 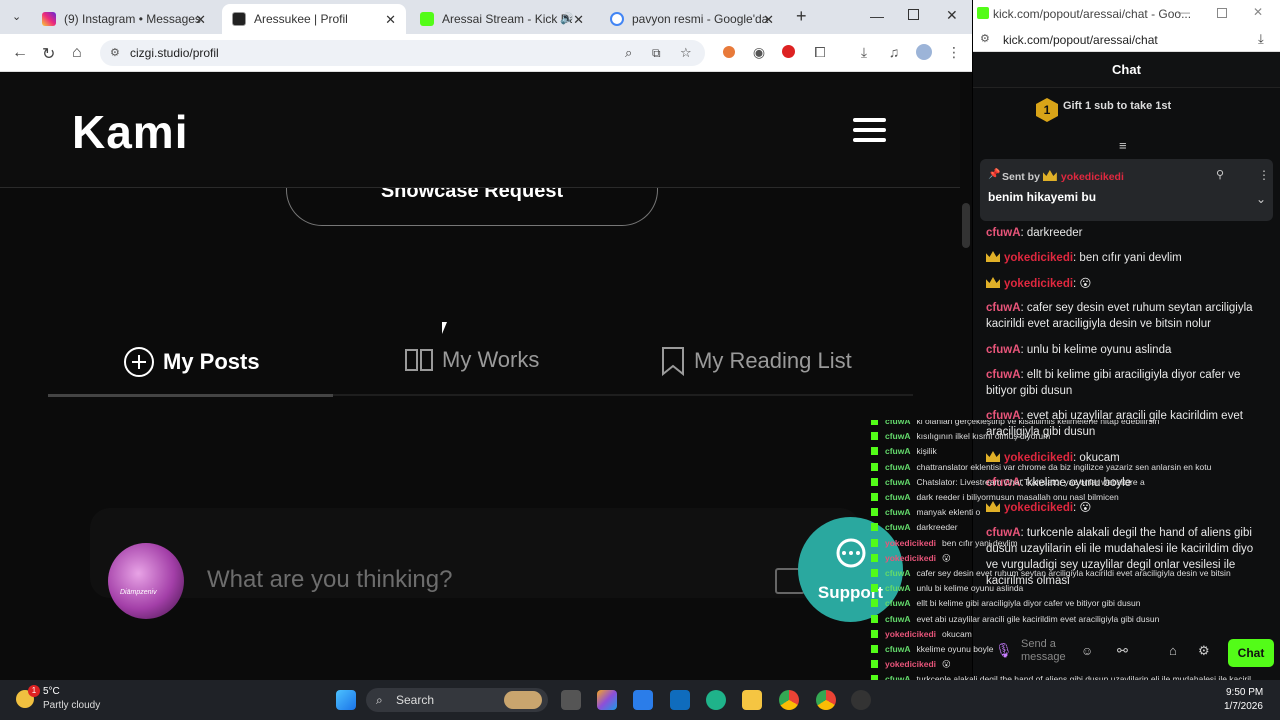 I want to click on zoom-icon: ⌕, so click(x=628, y=53).